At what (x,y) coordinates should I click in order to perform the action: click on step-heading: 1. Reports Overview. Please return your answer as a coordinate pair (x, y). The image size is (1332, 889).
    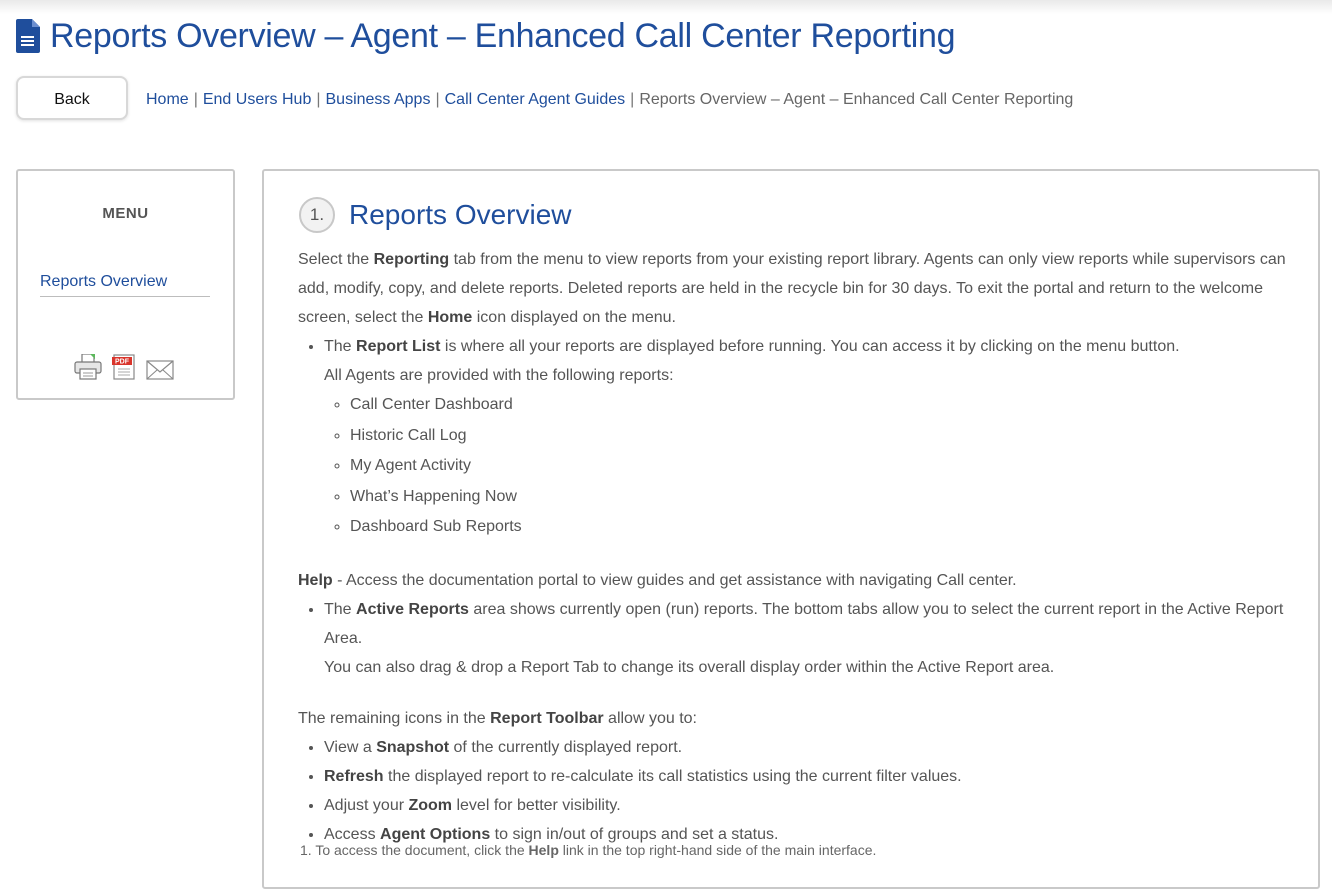
    Looking at the image, I should click on (435, 215).